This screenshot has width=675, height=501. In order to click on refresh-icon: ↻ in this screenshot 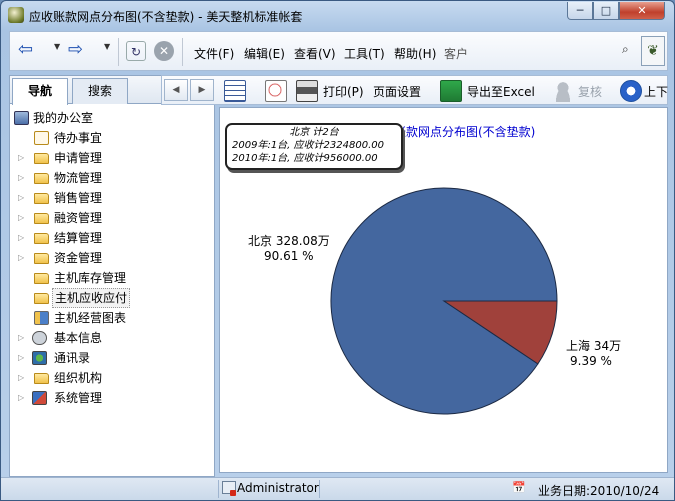, I will do `click(136, 51)`.